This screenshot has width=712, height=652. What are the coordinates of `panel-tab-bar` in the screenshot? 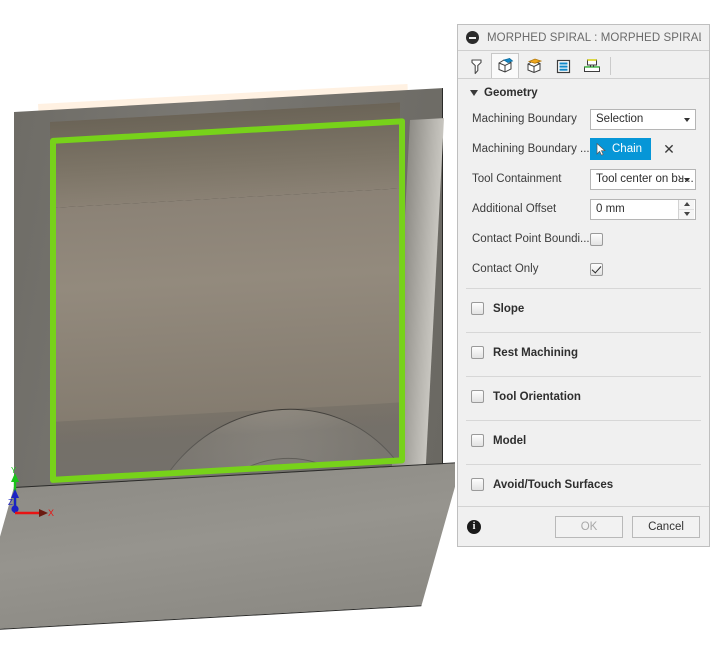 It's located at (583, 65).